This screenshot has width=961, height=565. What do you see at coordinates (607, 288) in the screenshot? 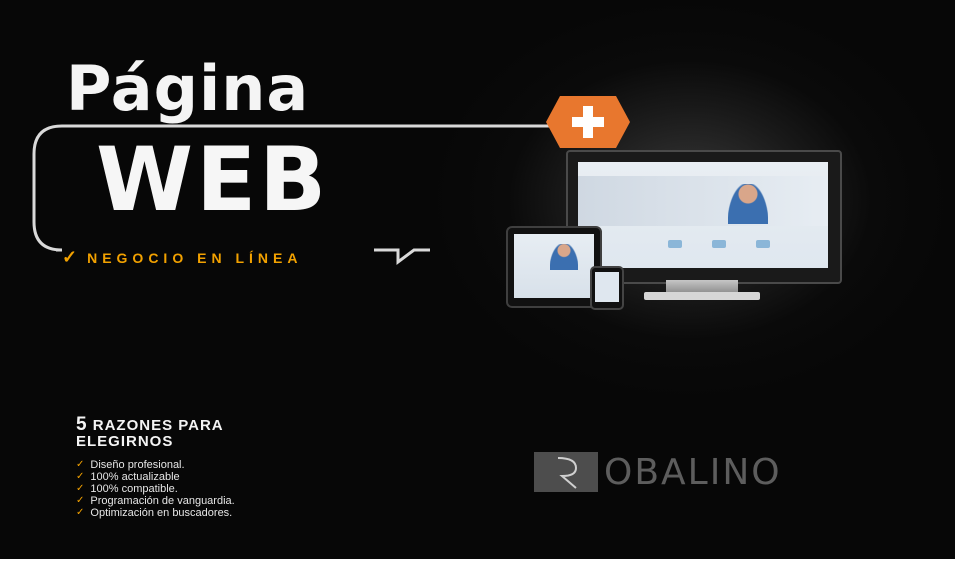
I see `phone-icon` at bounding box center [607, 288].